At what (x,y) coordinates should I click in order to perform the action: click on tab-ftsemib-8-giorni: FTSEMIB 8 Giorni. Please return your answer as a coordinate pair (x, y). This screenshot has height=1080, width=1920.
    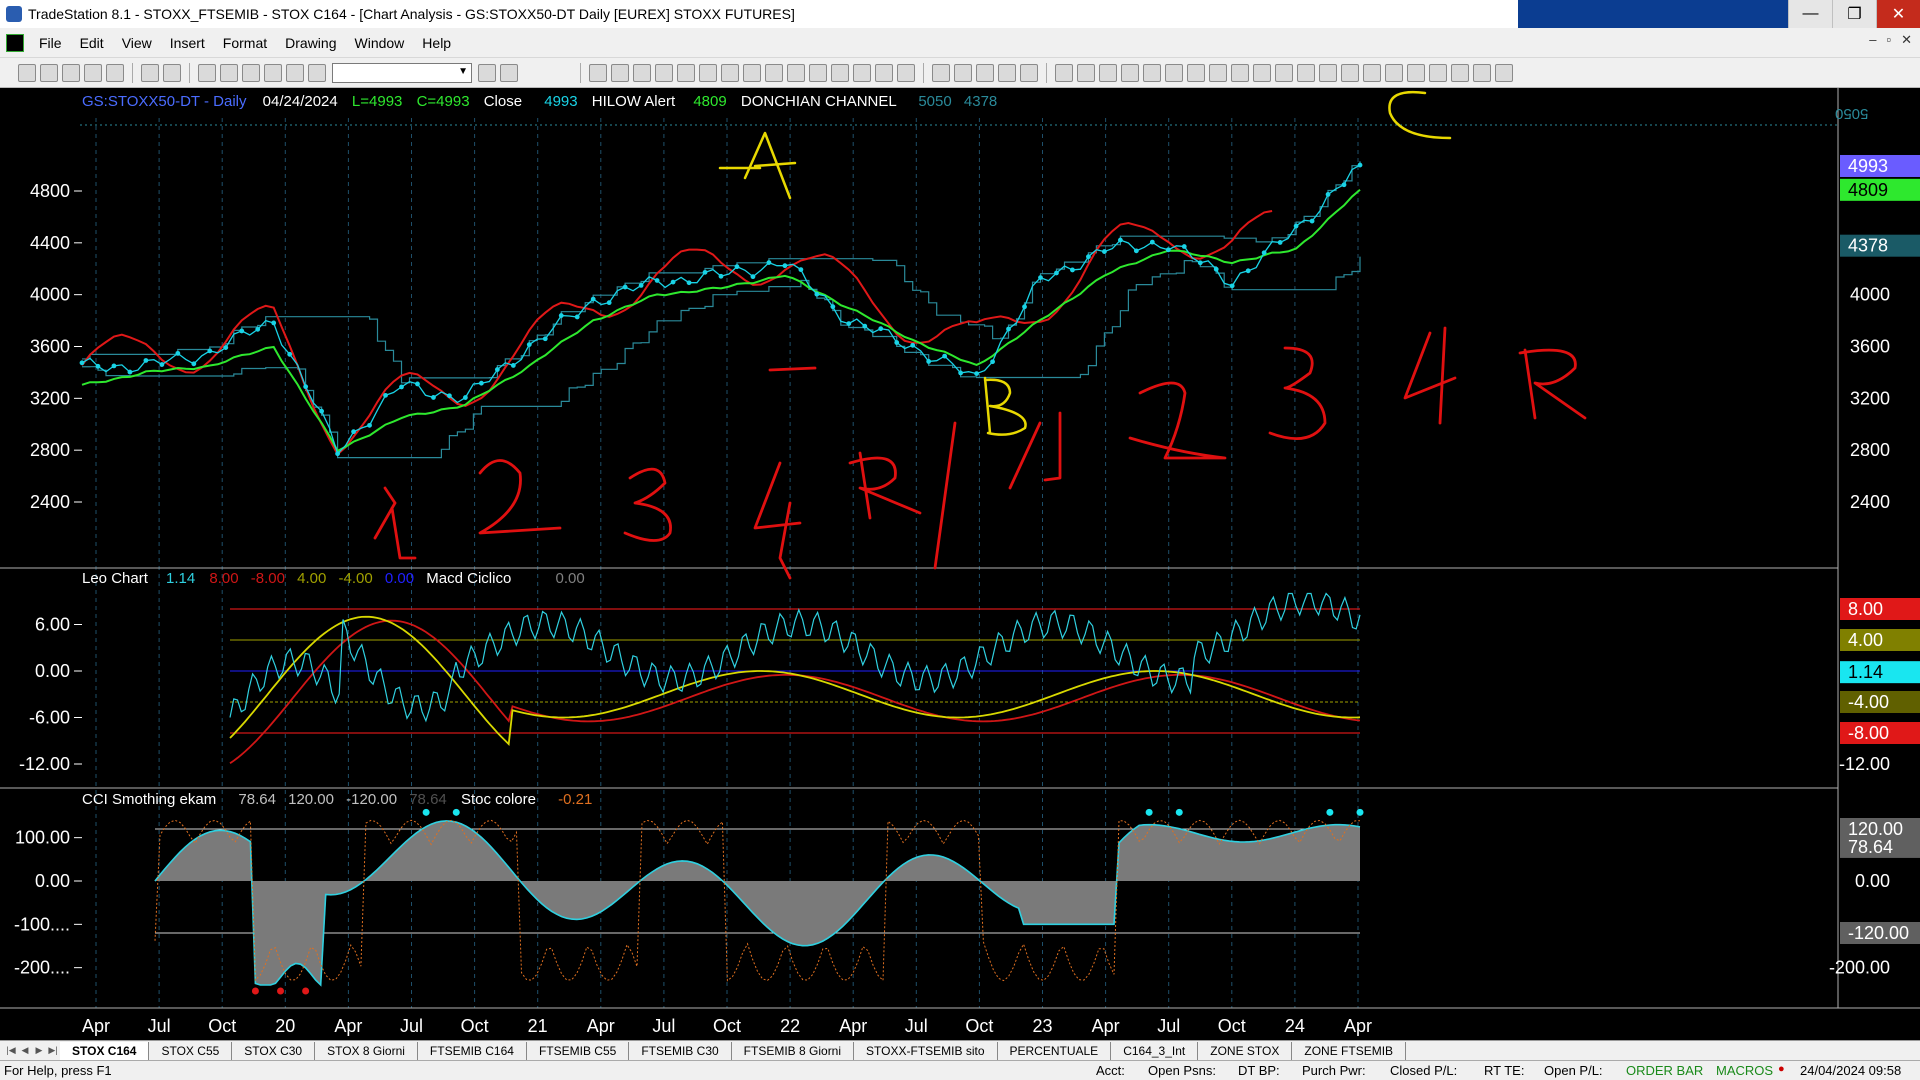
    Looking at the image, I should click on (793, 1050).